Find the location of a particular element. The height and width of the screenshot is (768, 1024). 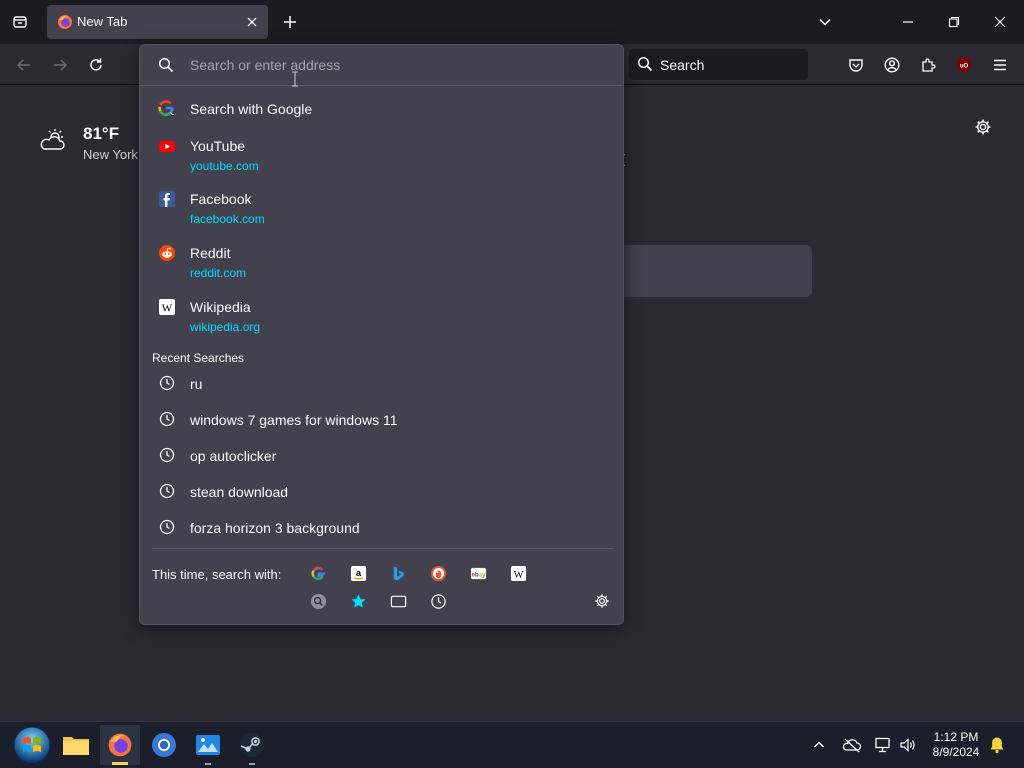

recent-search-text: op autoclicker is located at coordinates (233, 456).